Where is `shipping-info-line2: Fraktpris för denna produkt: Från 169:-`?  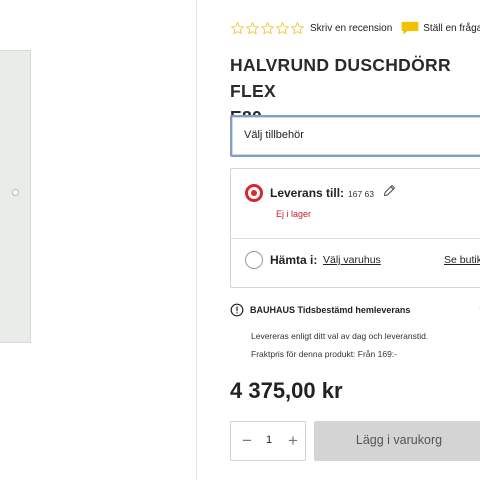
shipping-info-line2: Fraktpris för denna produkt: Från 169:- is located at coordinates (324, 354).